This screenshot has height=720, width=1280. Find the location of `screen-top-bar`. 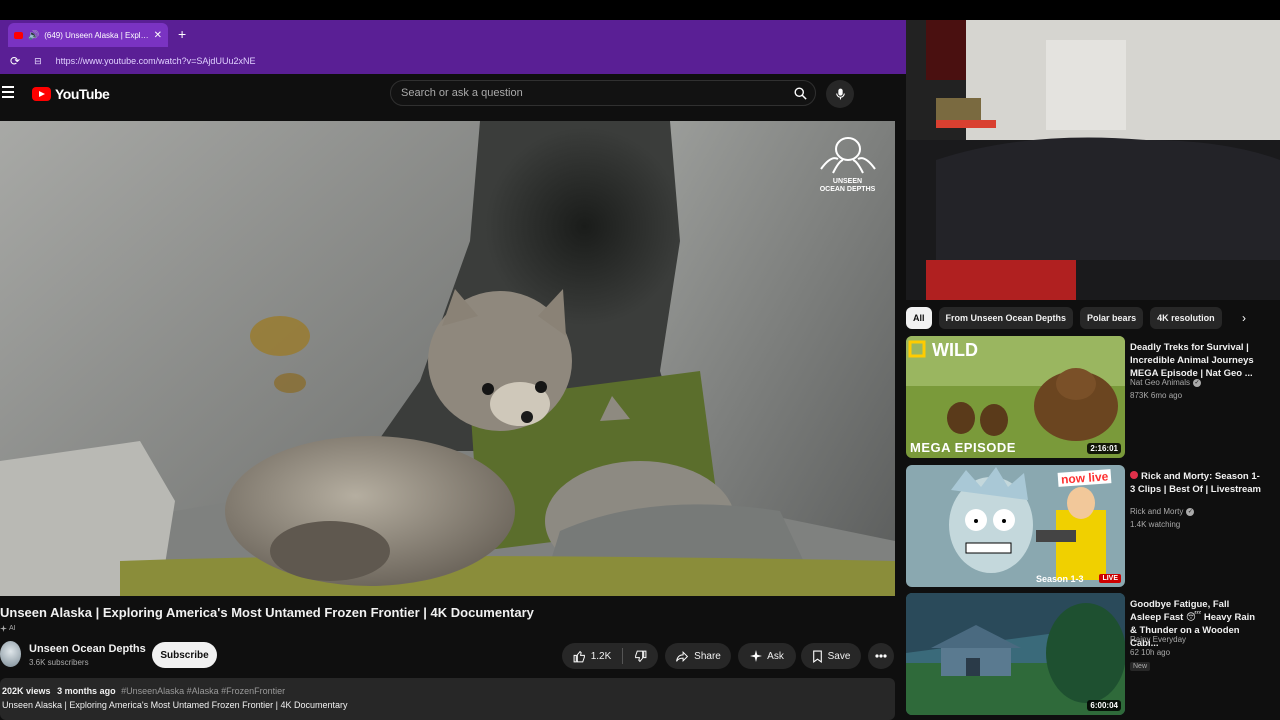

screen-top-bar is located at coordinates (640, 10).